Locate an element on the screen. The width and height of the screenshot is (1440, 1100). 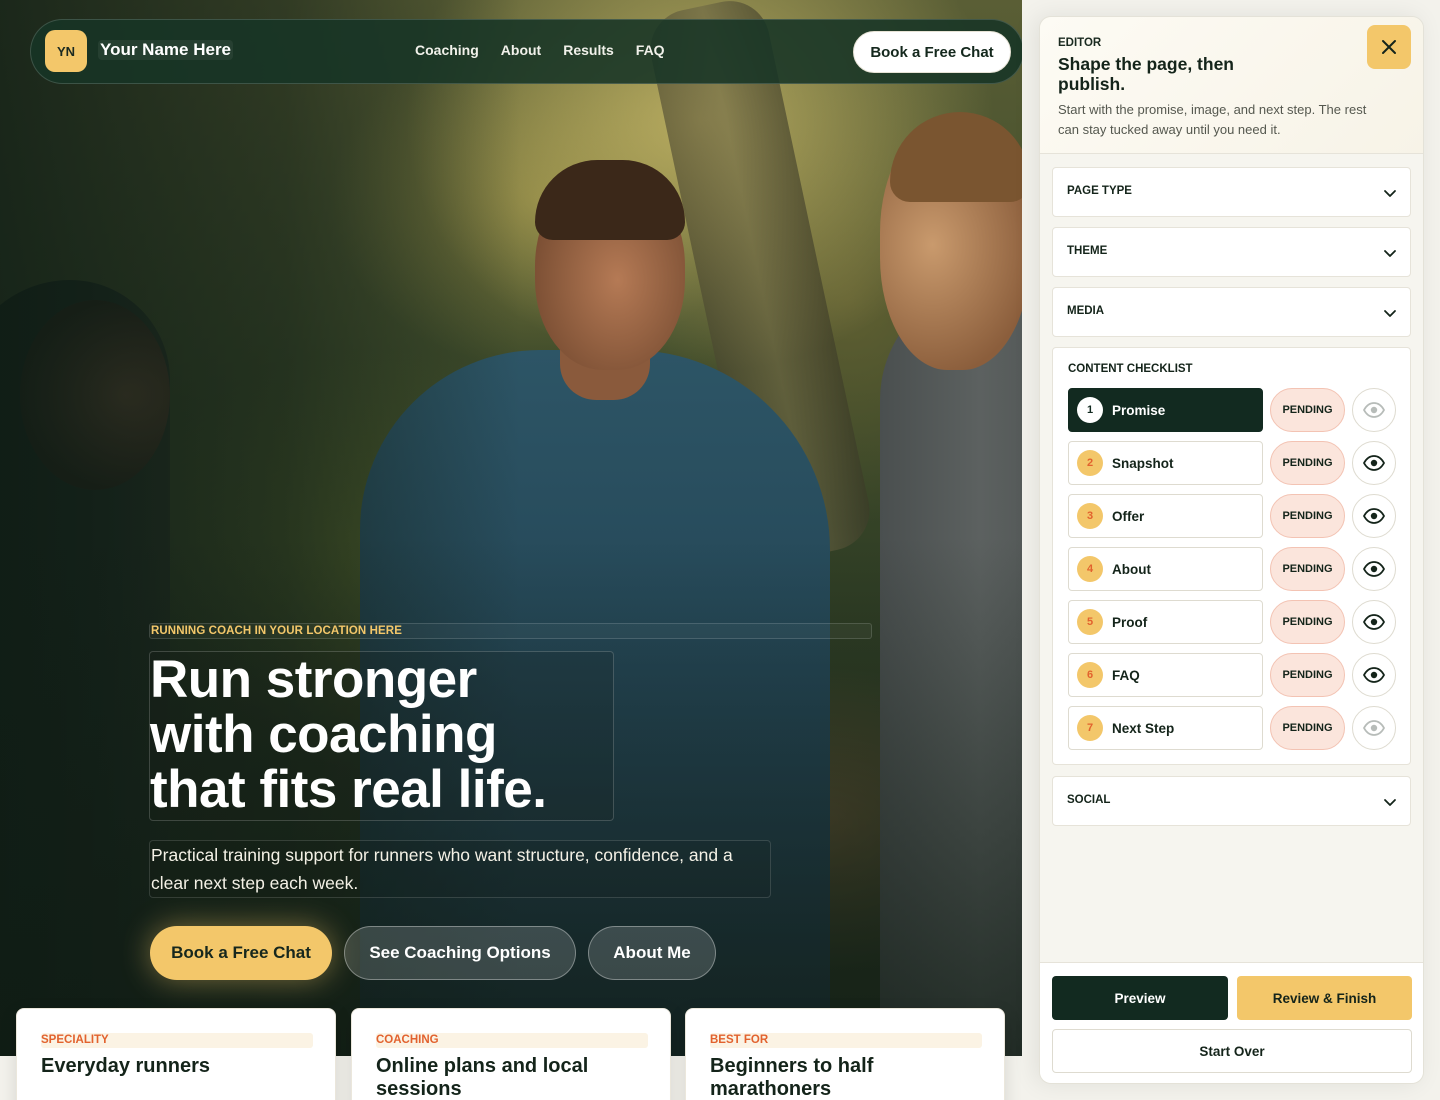
editor-footer: Preview Review & Finish Start Over is located at coordinates (1231, 1022).